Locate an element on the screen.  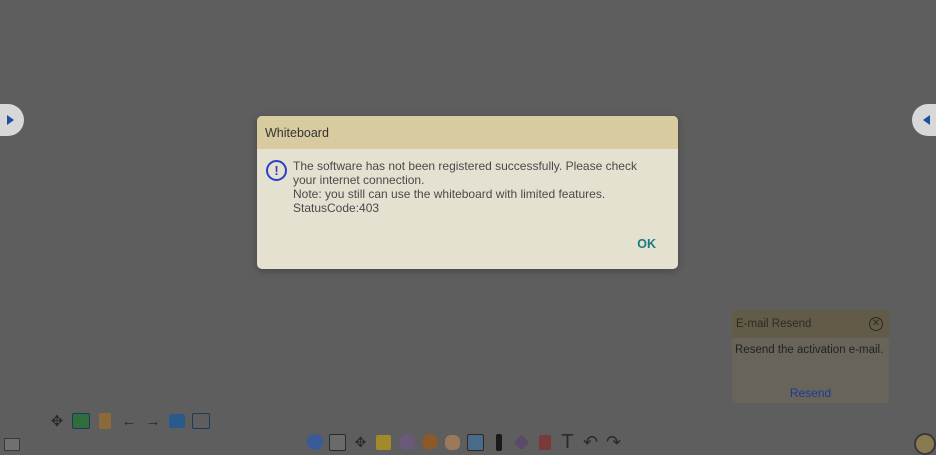
left-panel-toggle is located at coordinates (12, 120).